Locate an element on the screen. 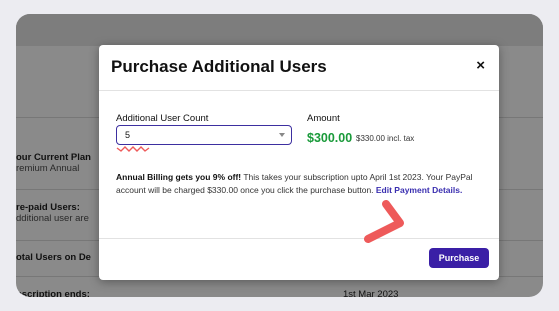  amount-value: $300.00 is located at coordinates (330, 138).